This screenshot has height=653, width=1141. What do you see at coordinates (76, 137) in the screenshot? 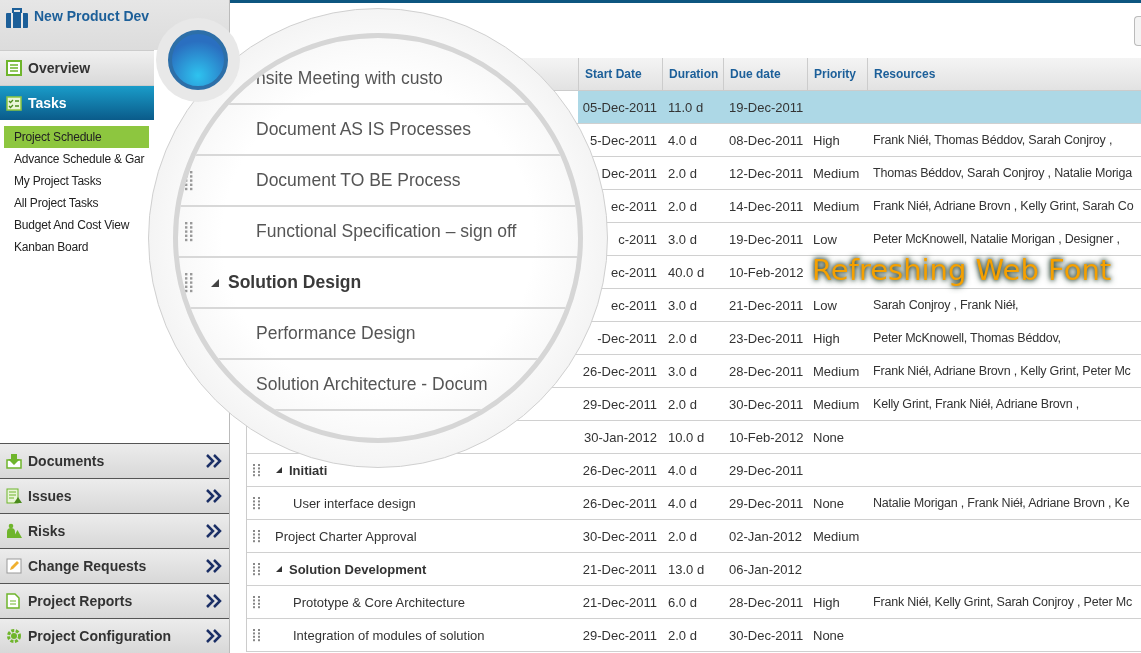
I see `sidebar-item: Project Schedule` at bounding box center [76, 137].